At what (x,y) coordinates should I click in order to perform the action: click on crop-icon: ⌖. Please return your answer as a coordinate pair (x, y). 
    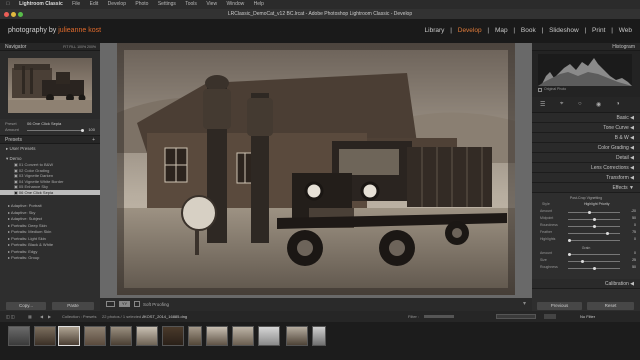
    Looking at the image, I should click on (561, 104).